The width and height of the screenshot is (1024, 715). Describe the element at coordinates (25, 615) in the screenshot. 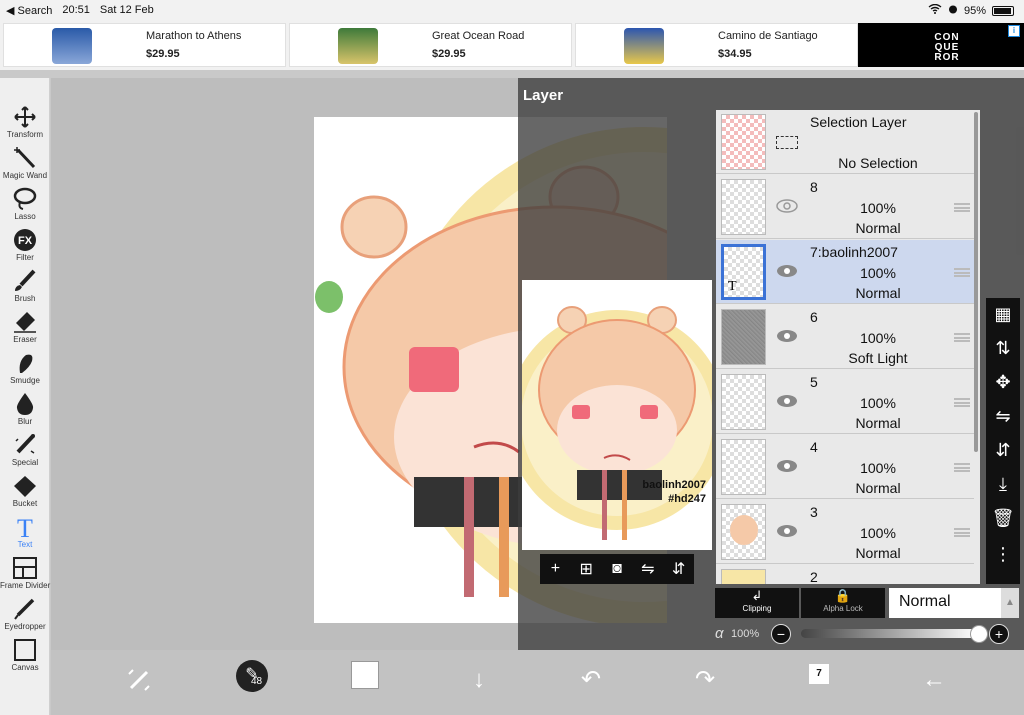

I see `tool-eyedropper: Eyedropper` at that location.